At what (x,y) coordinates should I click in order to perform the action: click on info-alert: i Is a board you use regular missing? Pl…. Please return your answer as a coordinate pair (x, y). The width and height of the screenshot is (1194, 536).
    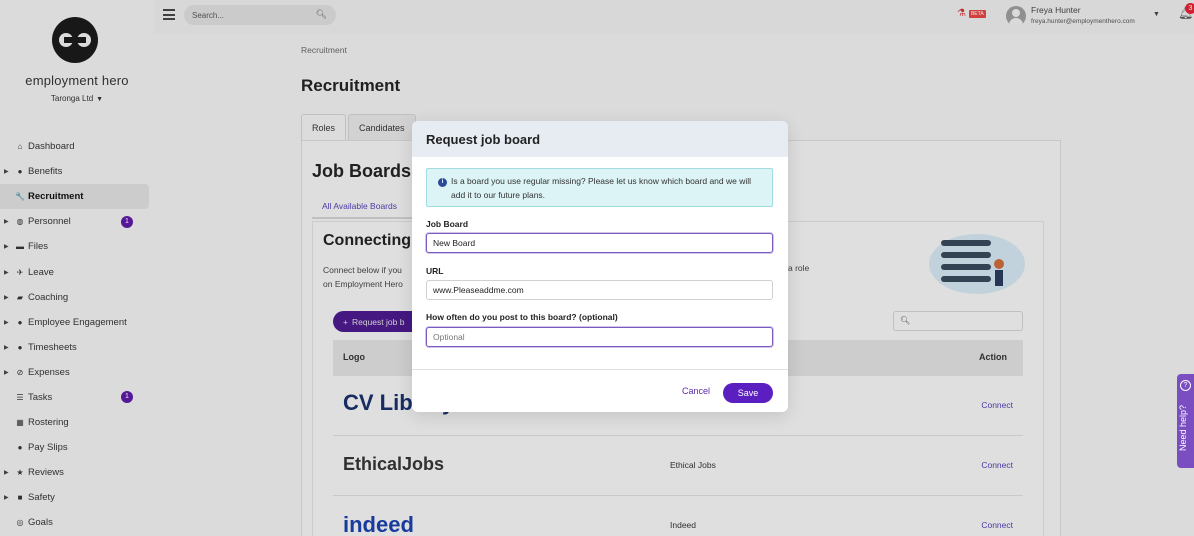
    Looking at the image, I should click on (599, 187).